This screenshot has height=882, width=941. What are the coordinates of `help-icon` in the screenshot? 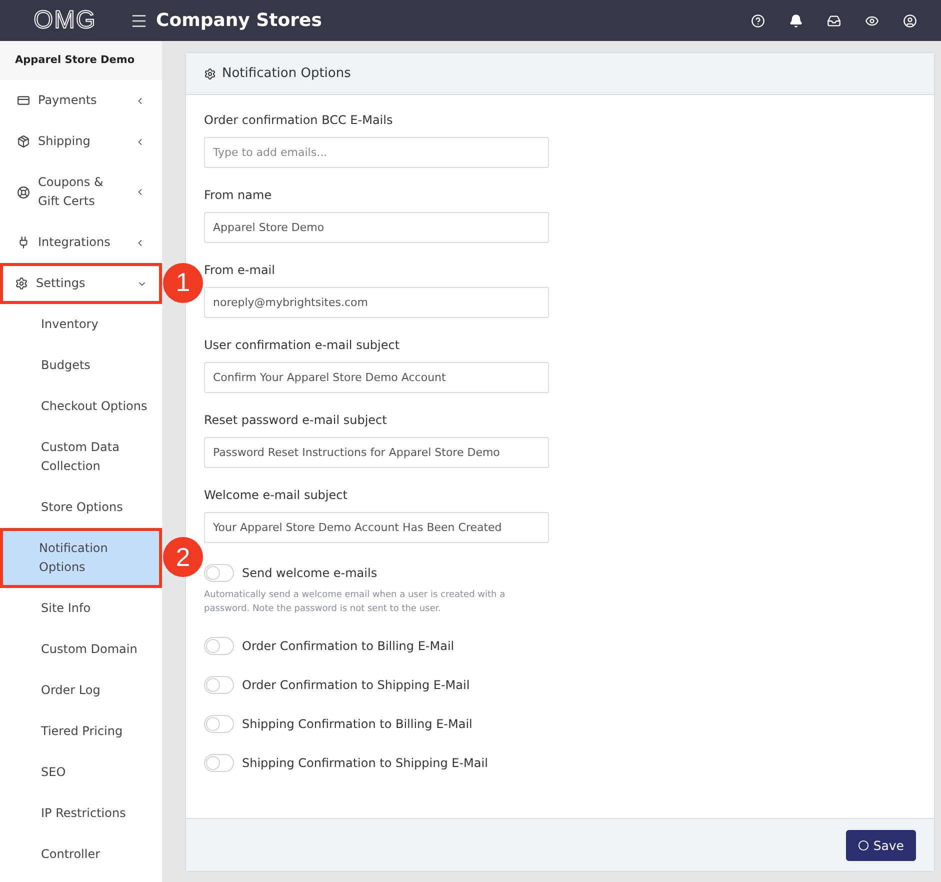 It's located at (758, 21).